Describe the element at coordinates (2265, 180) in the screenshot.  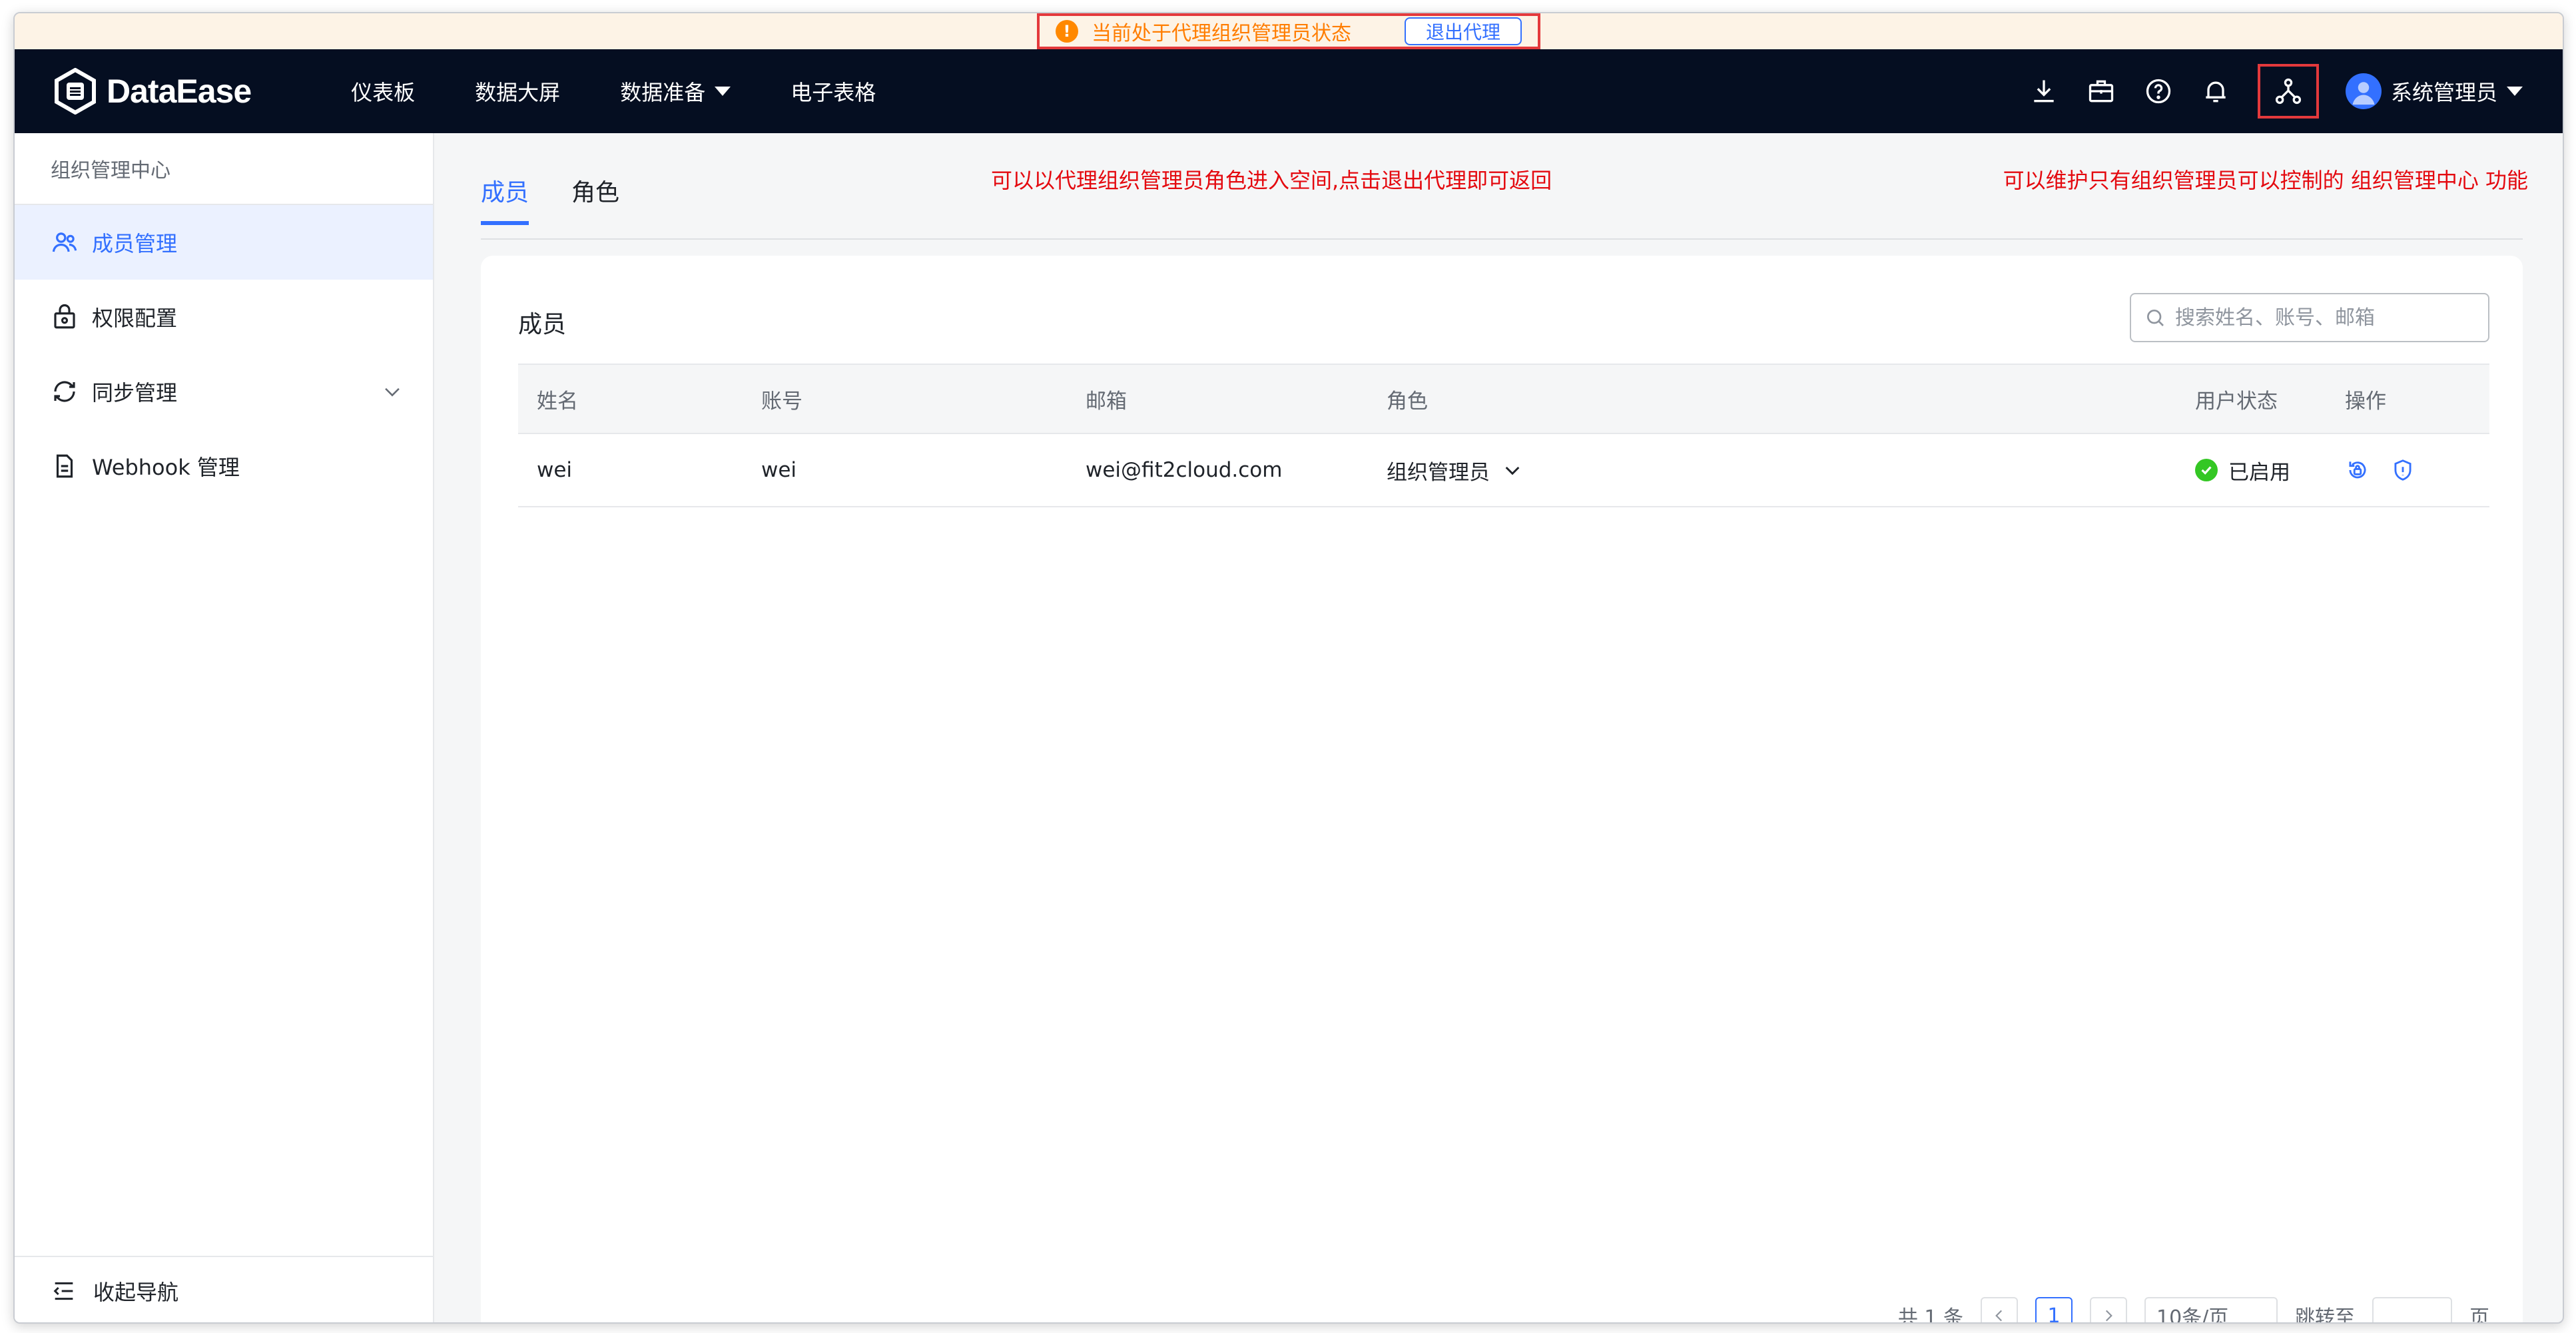
I see `annotation-org-note: 可以维护只有组织管理员可以控制的 组织管理中心 功能` at that location.